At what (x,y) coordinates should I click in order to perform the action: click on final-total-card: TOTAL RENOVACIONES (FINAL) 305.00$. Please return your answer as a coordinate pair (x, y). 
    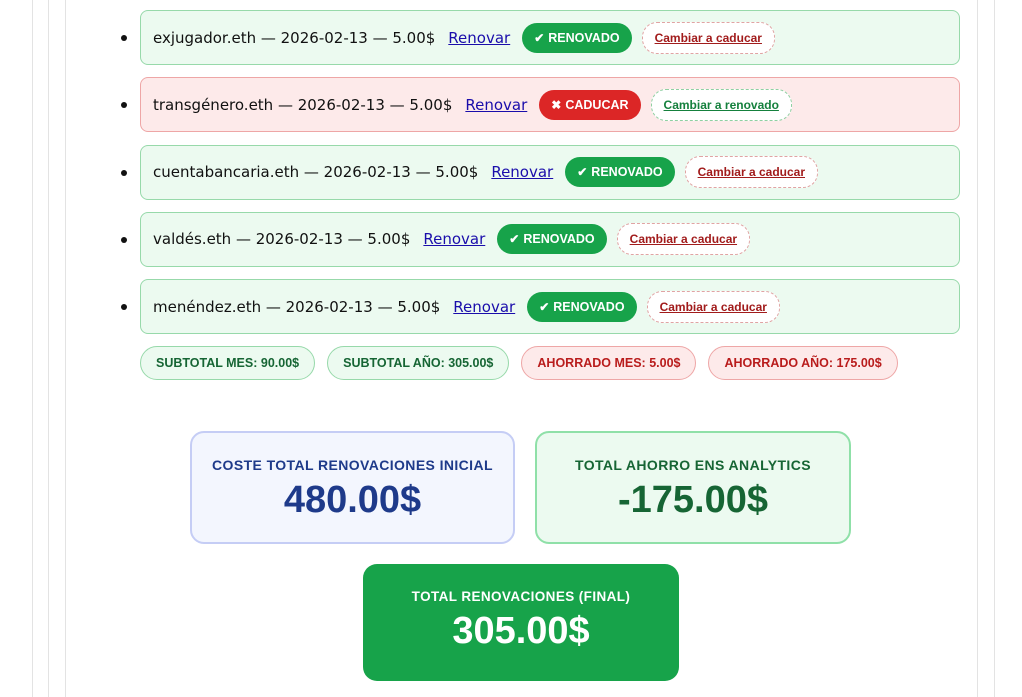
    Looking at the image, I should click on (521, 622).